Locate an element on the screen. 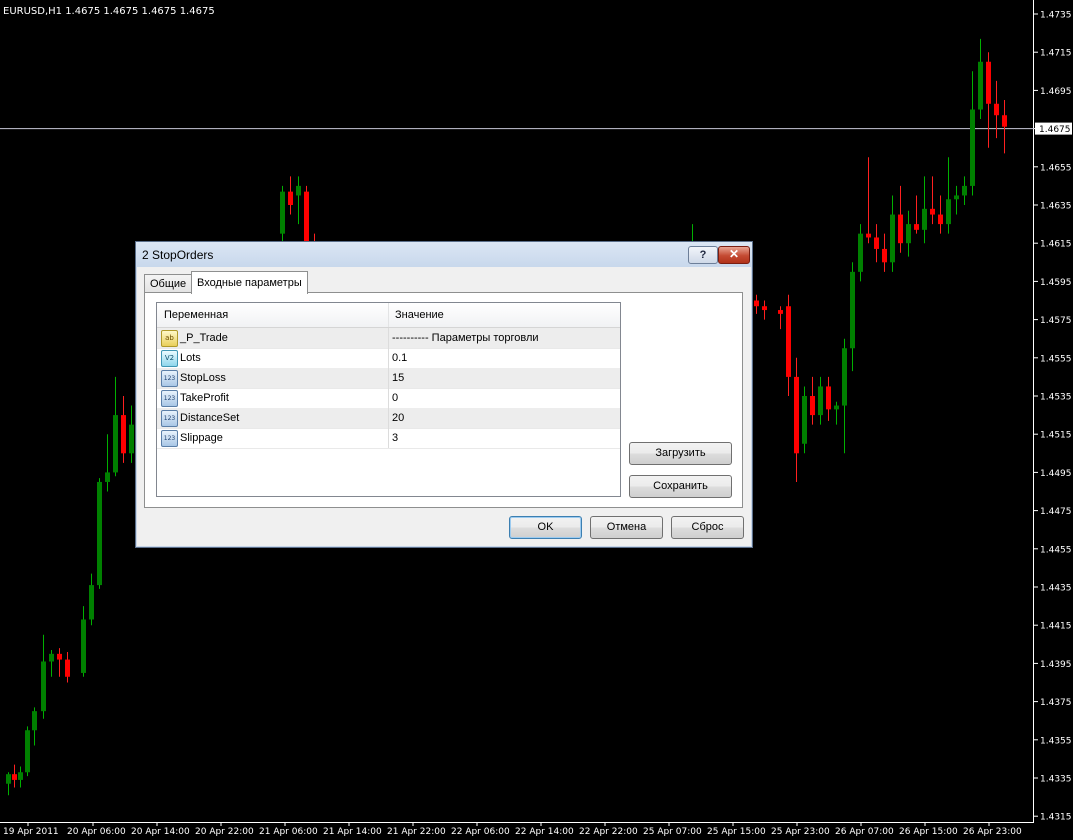  variable-cell: 123 Slippage is located at coordinates (273, 438).